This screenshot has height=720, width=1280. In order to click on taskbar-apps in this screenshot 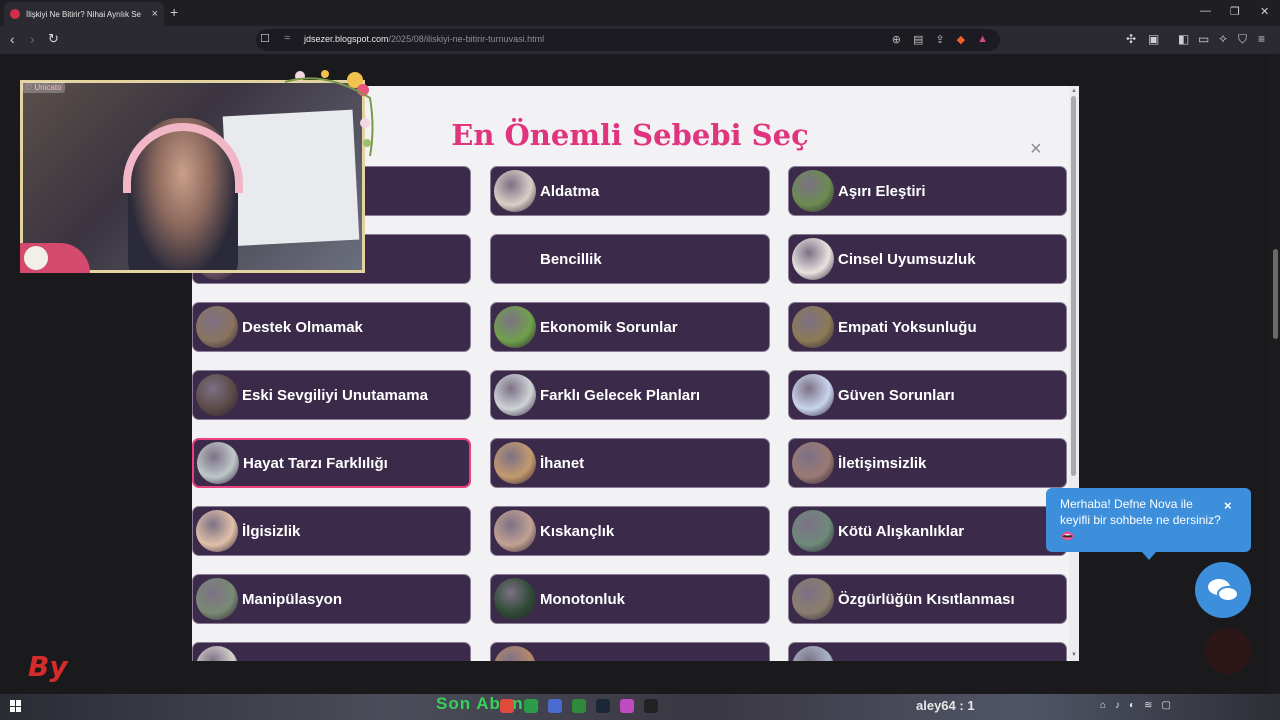, I will do `click(579, 706)`.